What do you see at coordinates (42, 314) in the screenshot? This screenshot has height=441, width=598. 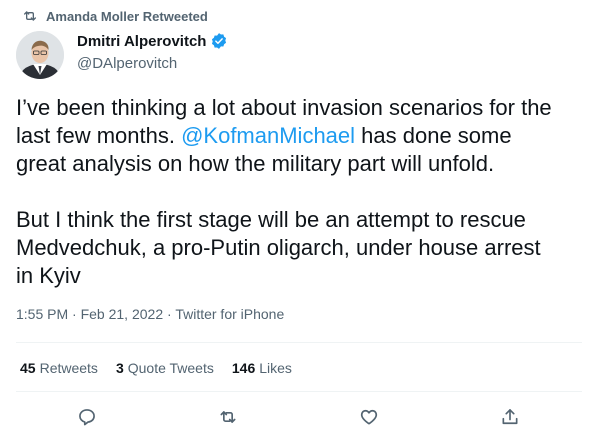 I see `tweet-time: 1:55 PM` at bounding box center [42, 314].